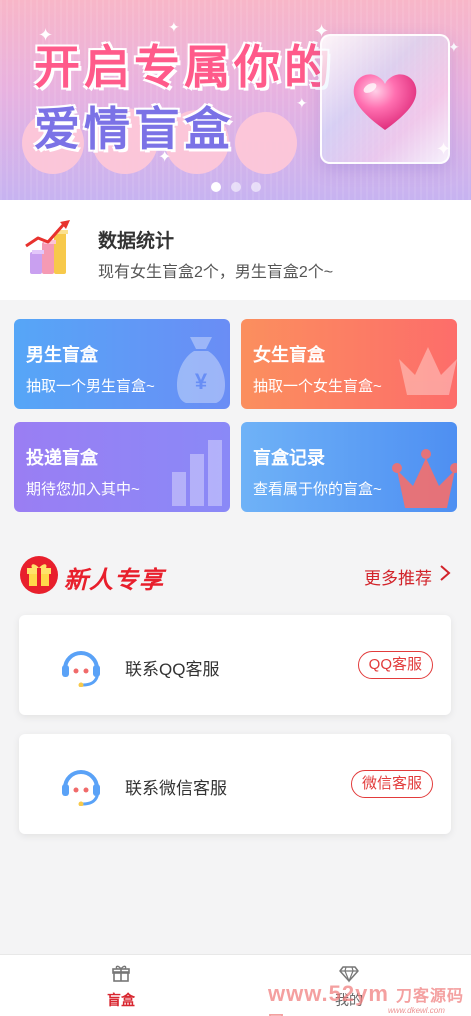 Image resolution: width=471 pixels, height=1016 pixels. I want to click on gift-badge-icon, so click(39, 575).